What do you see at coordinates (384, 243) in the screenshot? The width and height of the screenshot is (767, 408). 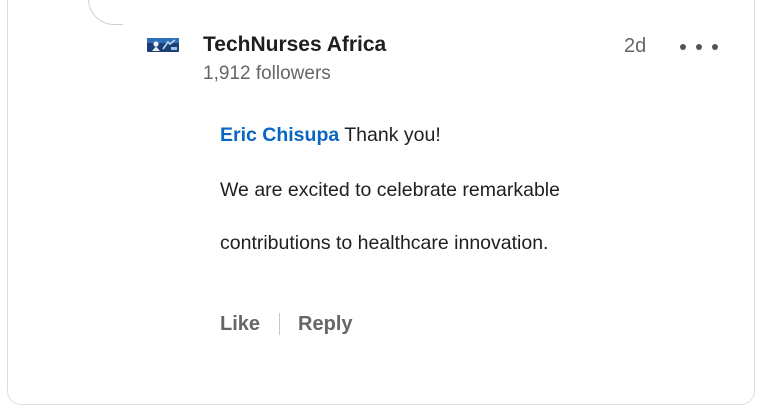 I see `comment-text-line-3: contributions to healthcare innovation.` at bounding box center [384, 243].